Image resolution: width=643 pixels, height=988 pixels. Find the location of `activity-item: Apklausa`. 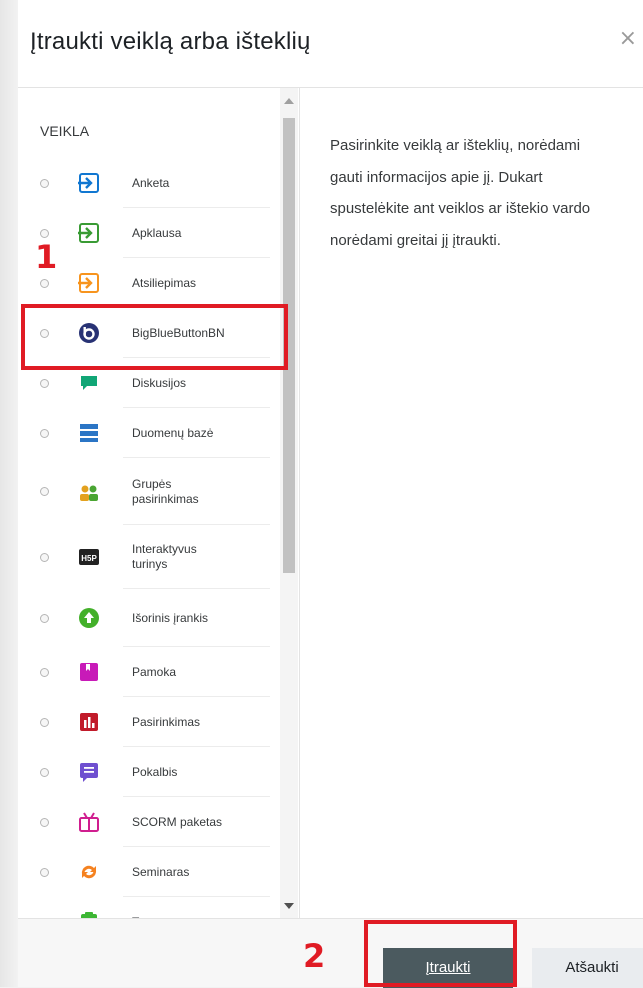

activity-item: Apklausa is located at coordinates (149, 233).